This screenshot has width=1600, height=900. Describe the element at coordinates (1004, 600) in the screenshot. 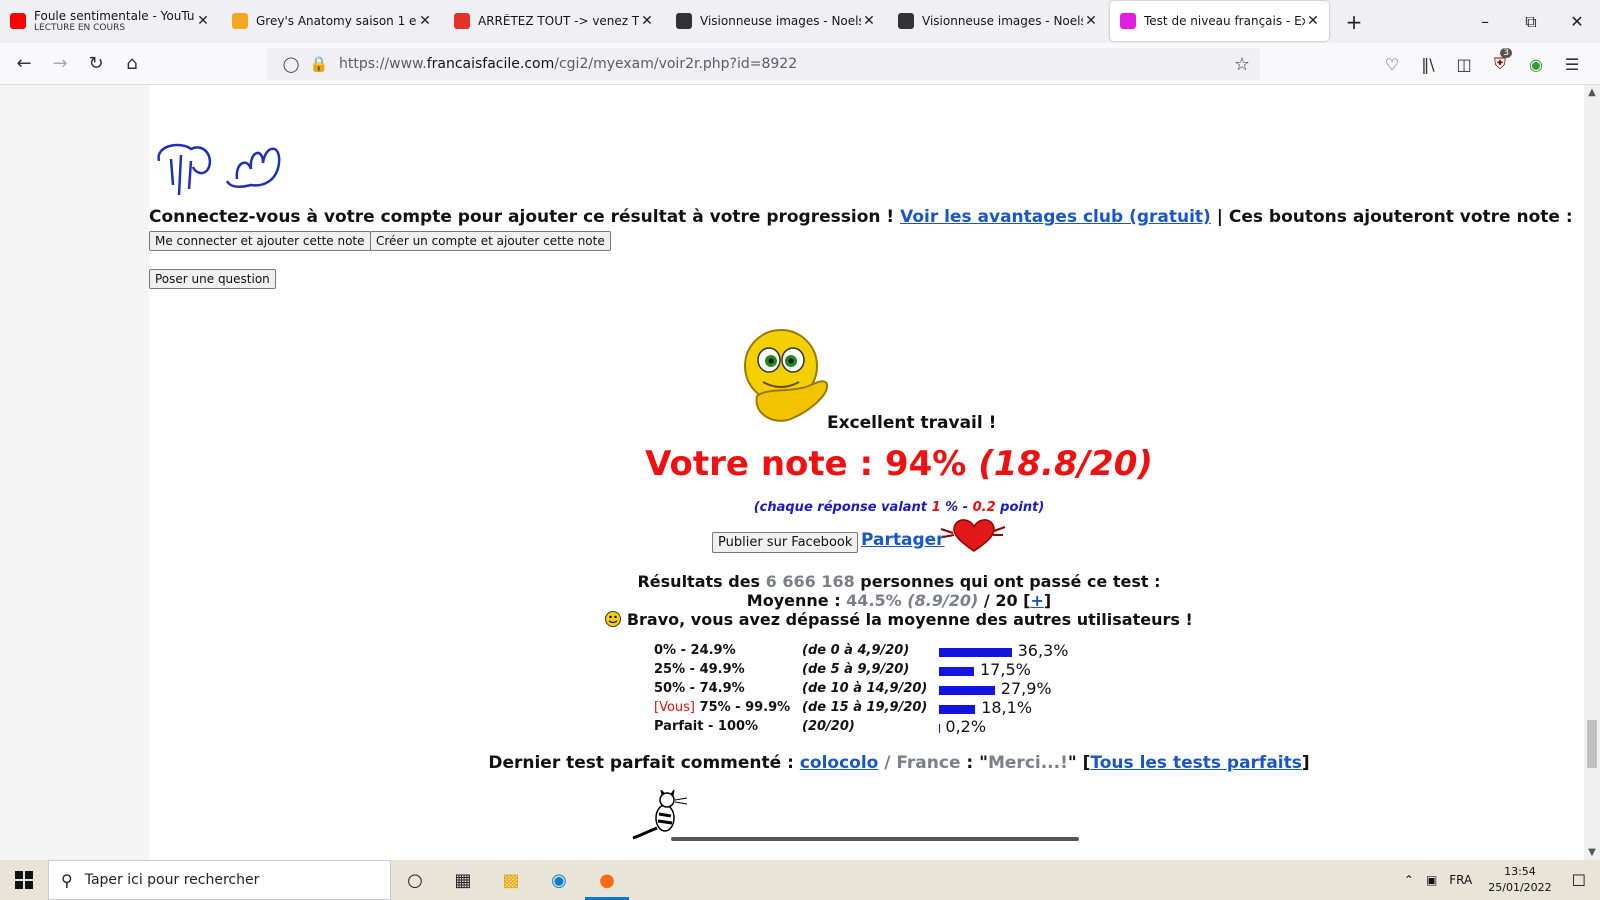

I see `average-suffix: / 20 [` at that location.